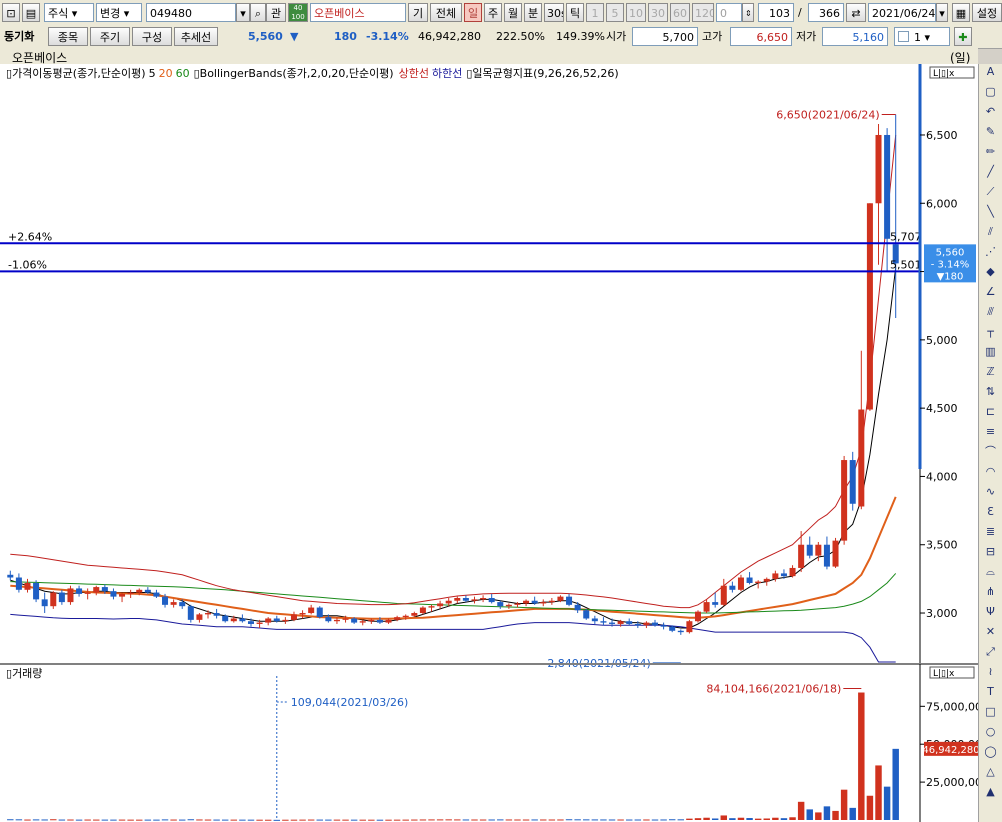 This screenshot has height=822, width=1002. What do you see at coordinates (276, 12) in the screenshot?
I see `related-button: 관` at bounding box center [276, 12].